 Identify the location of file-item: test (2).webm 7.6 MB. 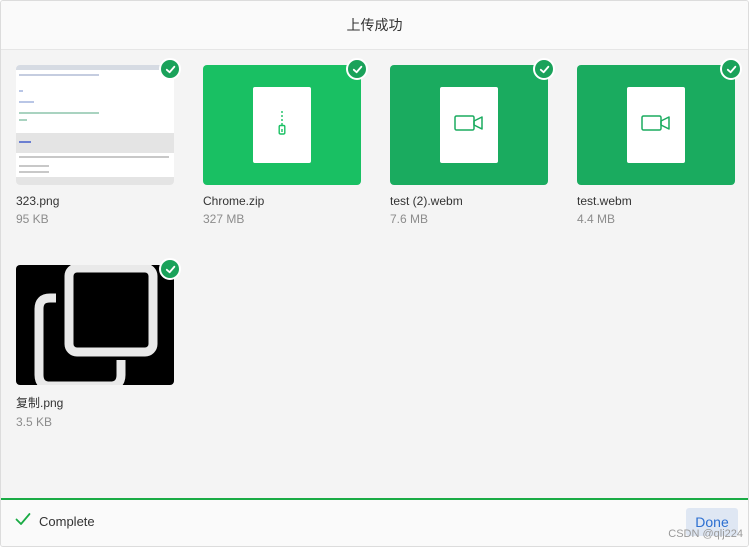
(472, 142).